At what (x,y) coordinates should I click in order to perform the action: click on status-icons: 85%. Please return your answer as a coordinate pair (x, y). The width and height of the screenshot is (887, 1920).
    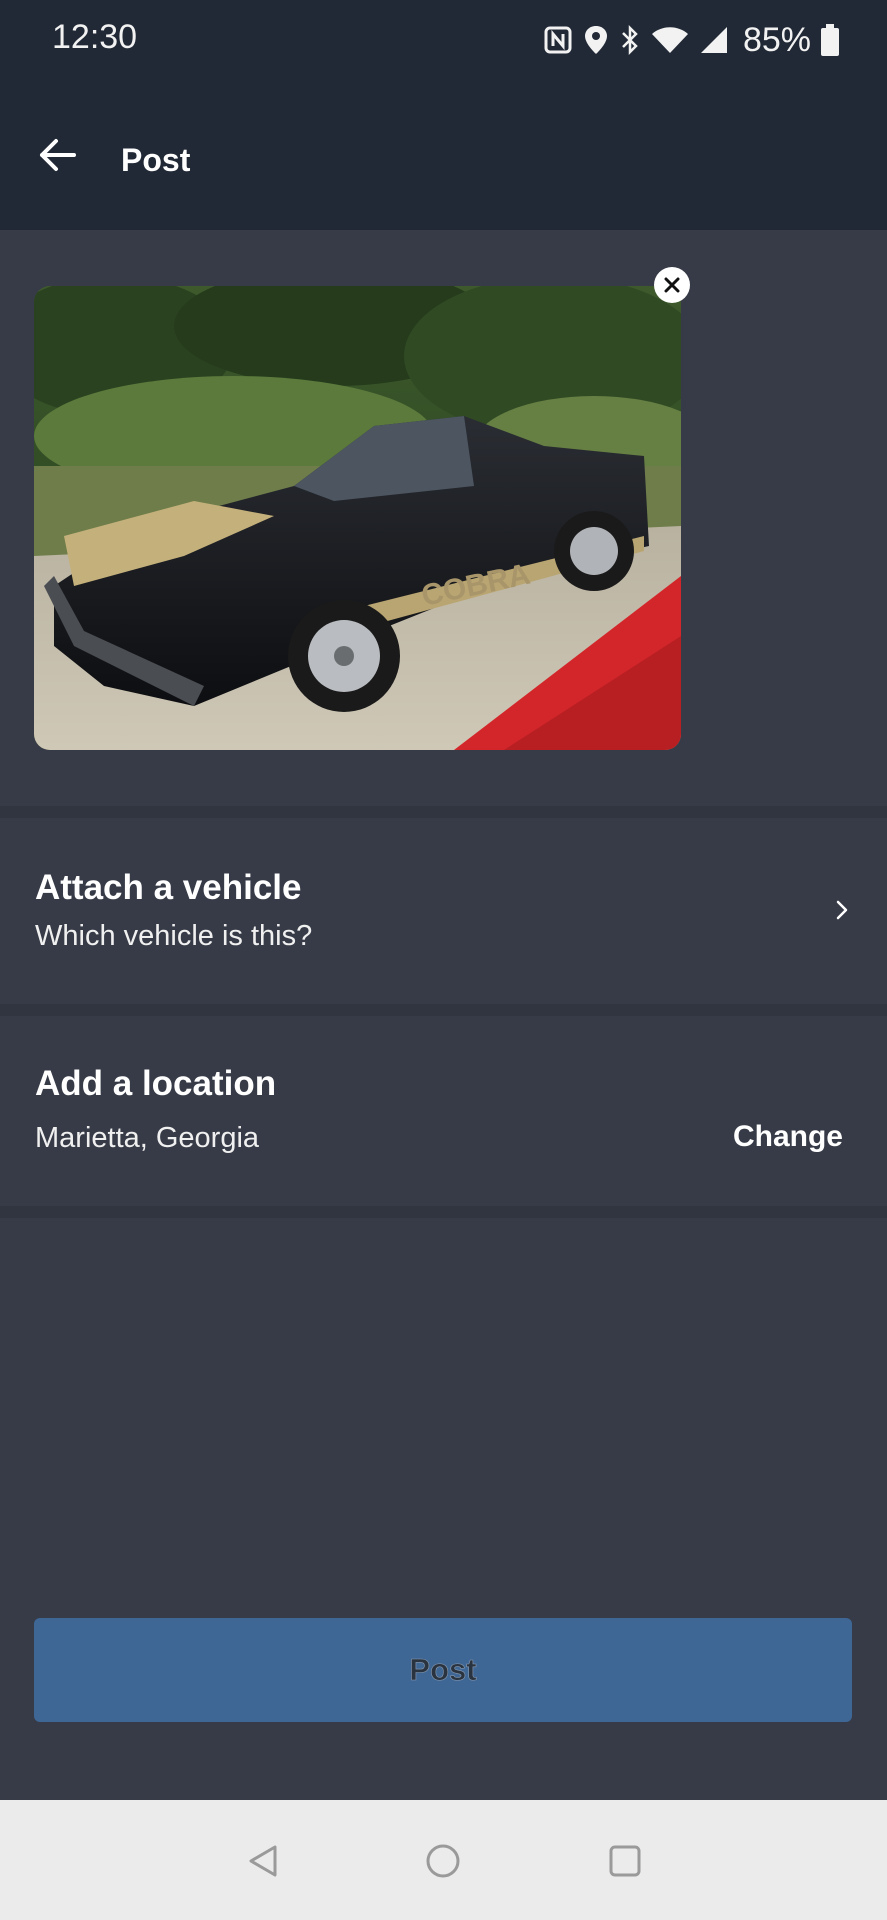
    Looking at the image, I should click on (691, 40).